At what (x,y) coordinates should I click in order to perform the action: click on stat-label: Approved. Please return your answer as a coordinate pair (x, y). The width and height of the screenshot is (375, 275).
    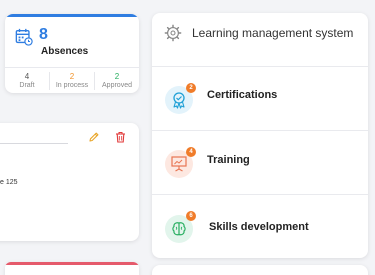
    Looking at the image, I should click on (117, 85).